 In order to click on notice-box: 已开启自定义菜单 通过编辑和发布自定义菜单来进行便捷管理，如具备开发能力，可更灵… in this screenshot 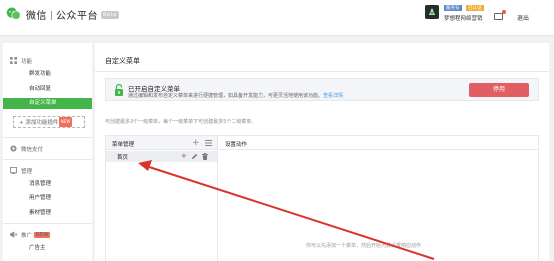, I will do `click(322, 89)`.